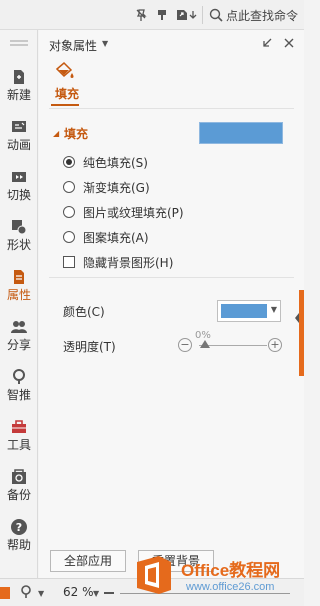 This screenshot has width=320, height=606. What do you see at coordinates (231, 570) in the screenshot?
I see `watermark-title: Office教程网` at bounding box center [231, 570].